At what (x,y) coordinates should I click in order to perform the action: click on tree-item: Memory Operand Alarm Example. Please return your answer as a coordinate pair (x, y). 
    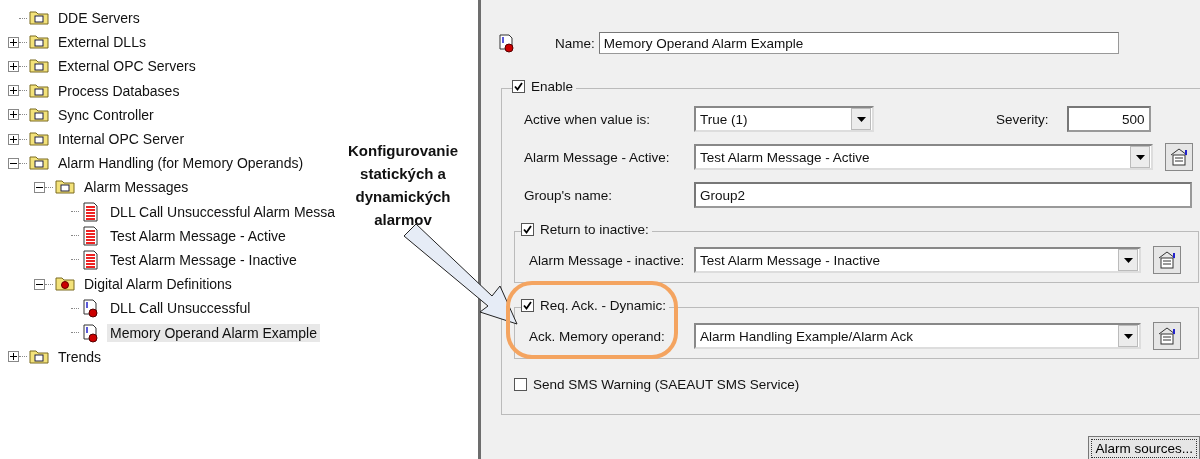
    Looking at the image, I should click on (213, 332).